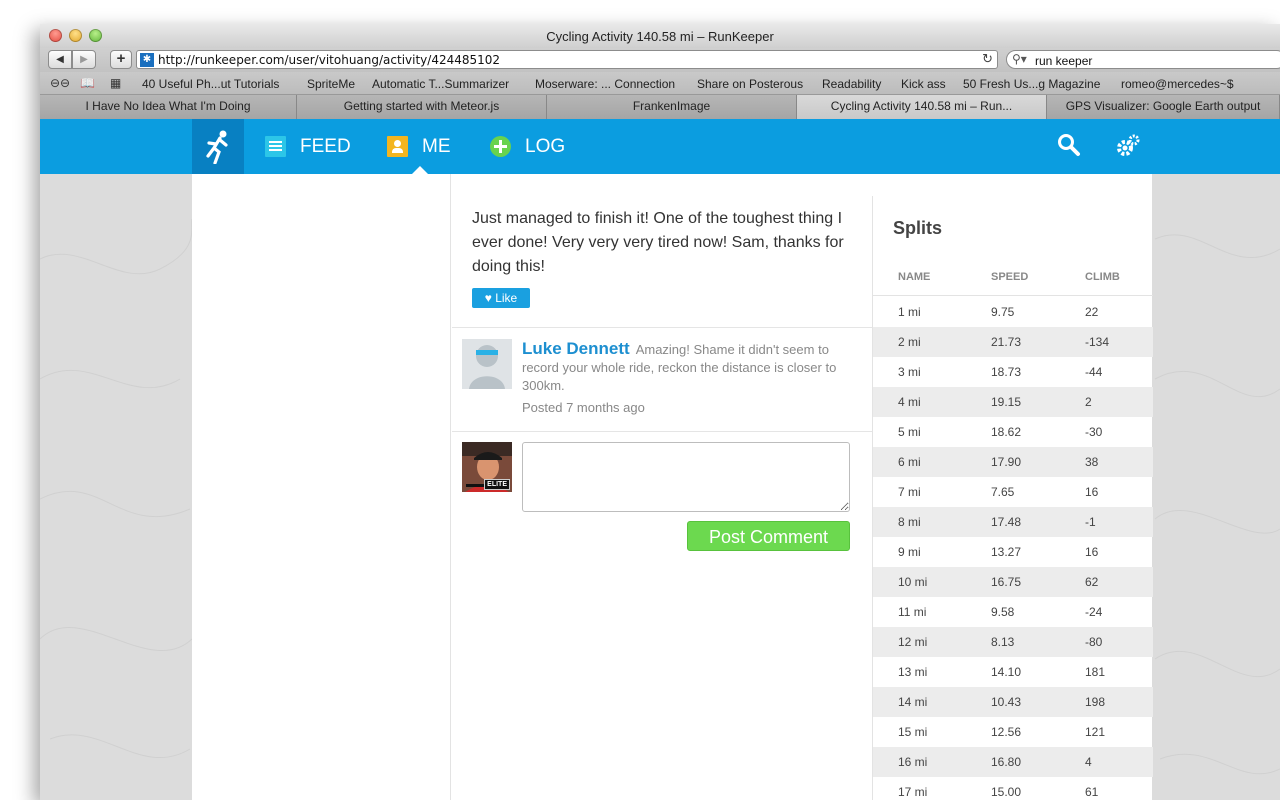  I want to click on bookmark-item: 40 Useful Ph...ut Tutorials, so click(210, 84).